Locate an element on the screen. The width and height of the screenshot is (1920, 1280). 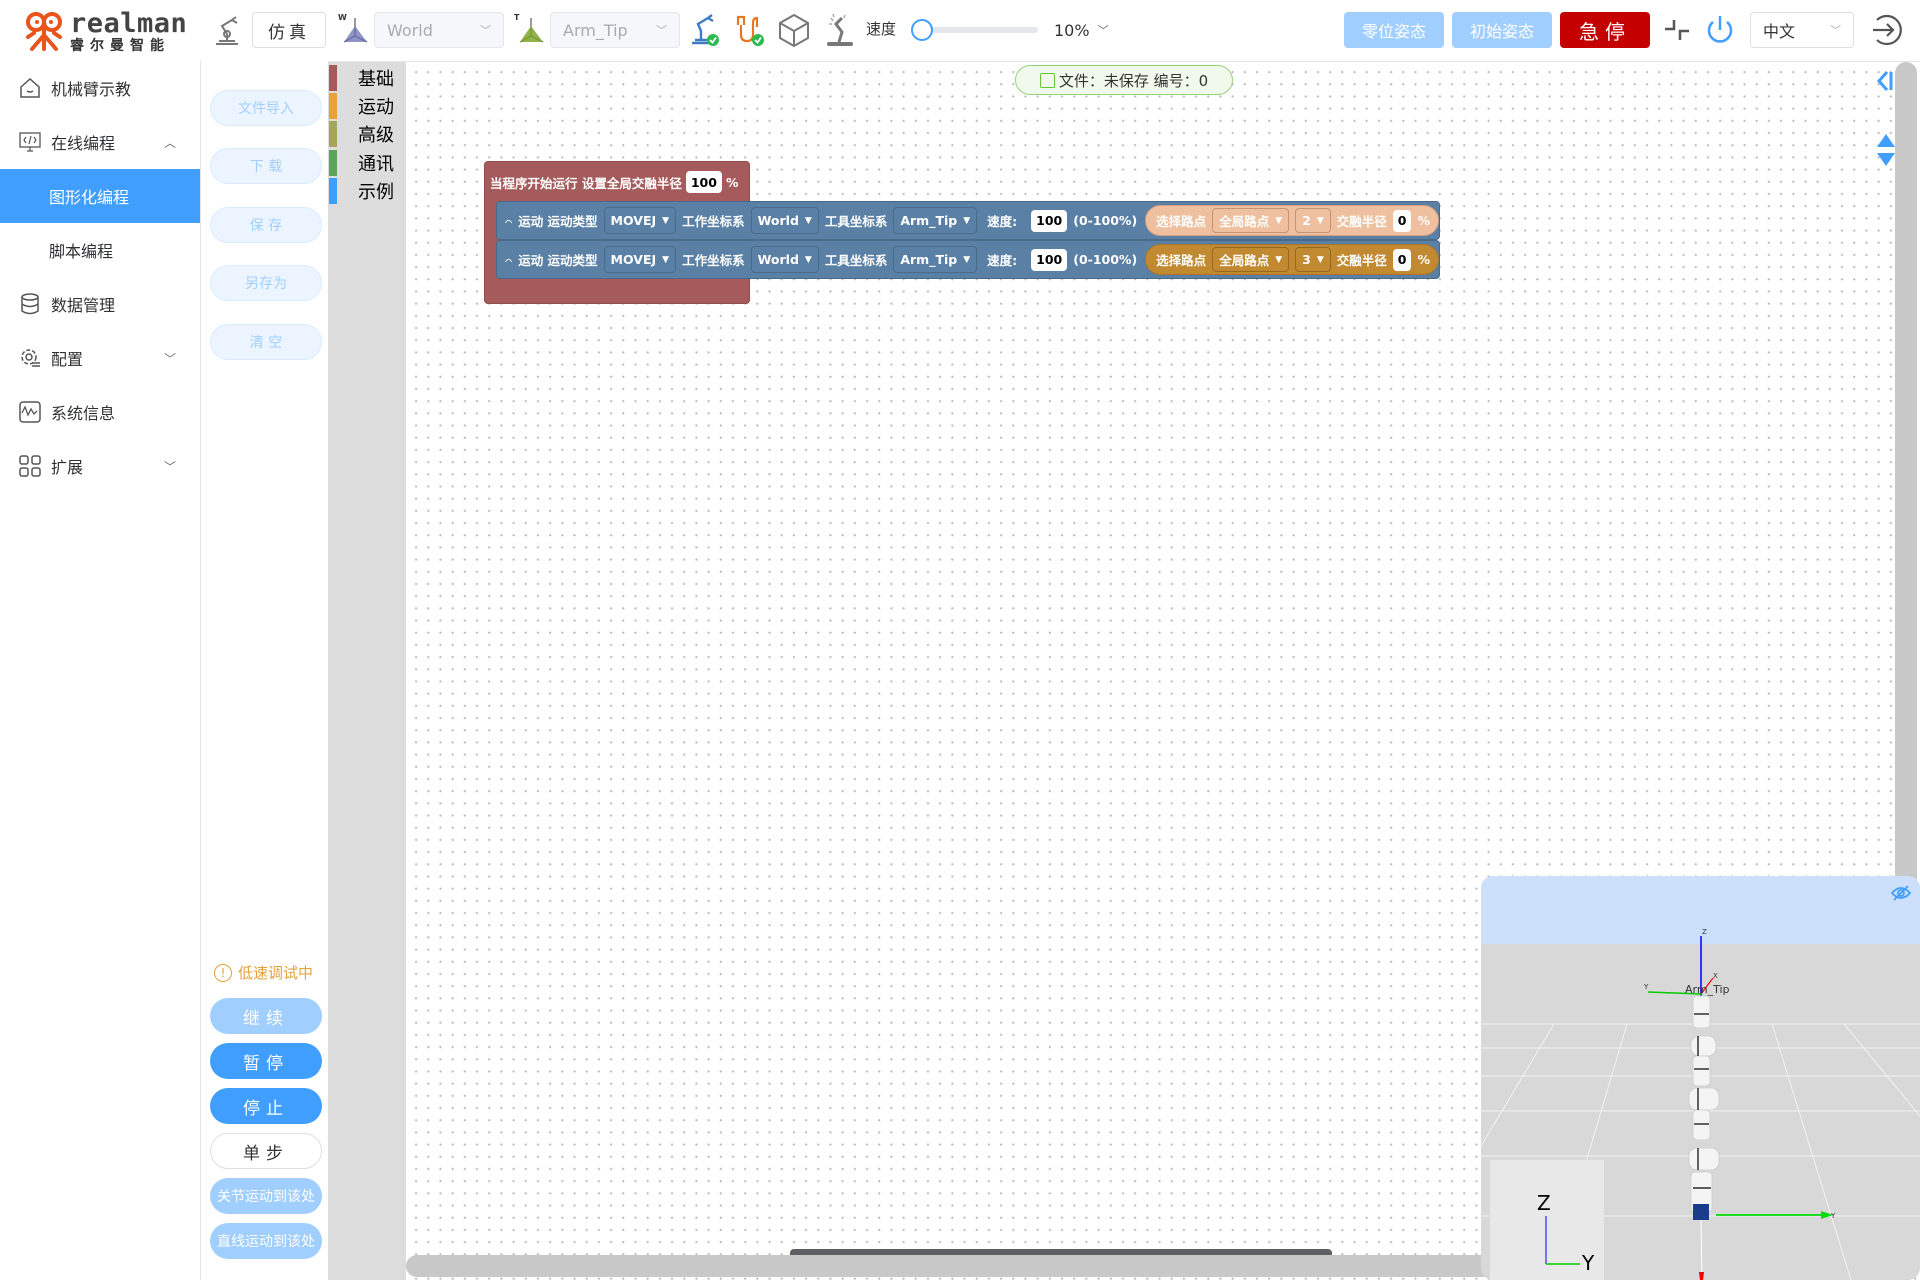
logout-icon is located at coordinates (1886, 30).